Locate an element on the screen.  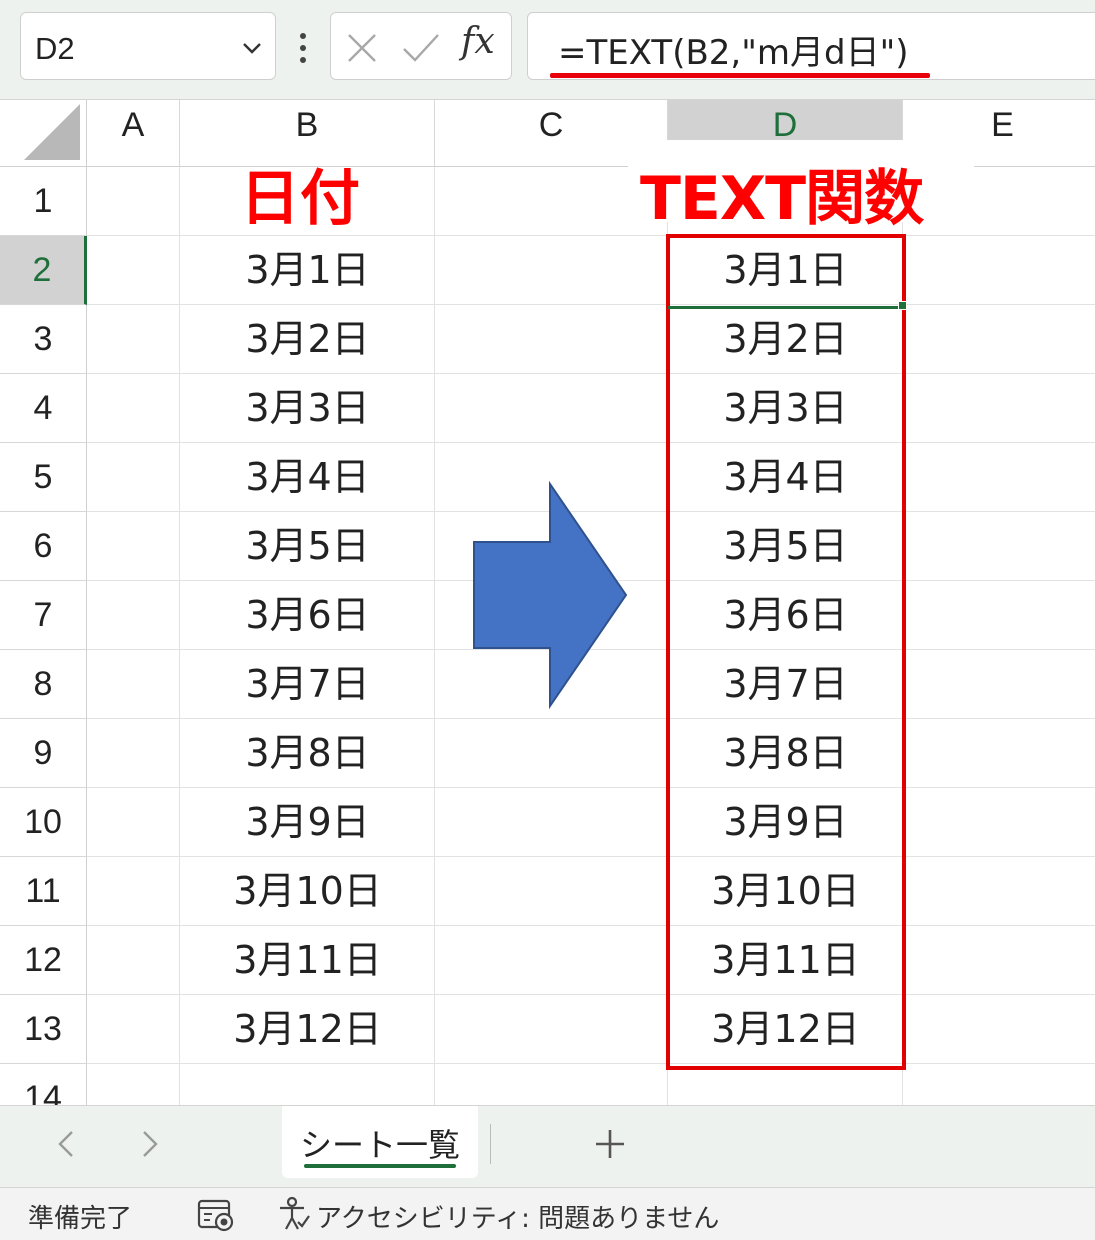
formula-input: =TEXT(B2,"m月d日") is located at coordinates (811, 46).